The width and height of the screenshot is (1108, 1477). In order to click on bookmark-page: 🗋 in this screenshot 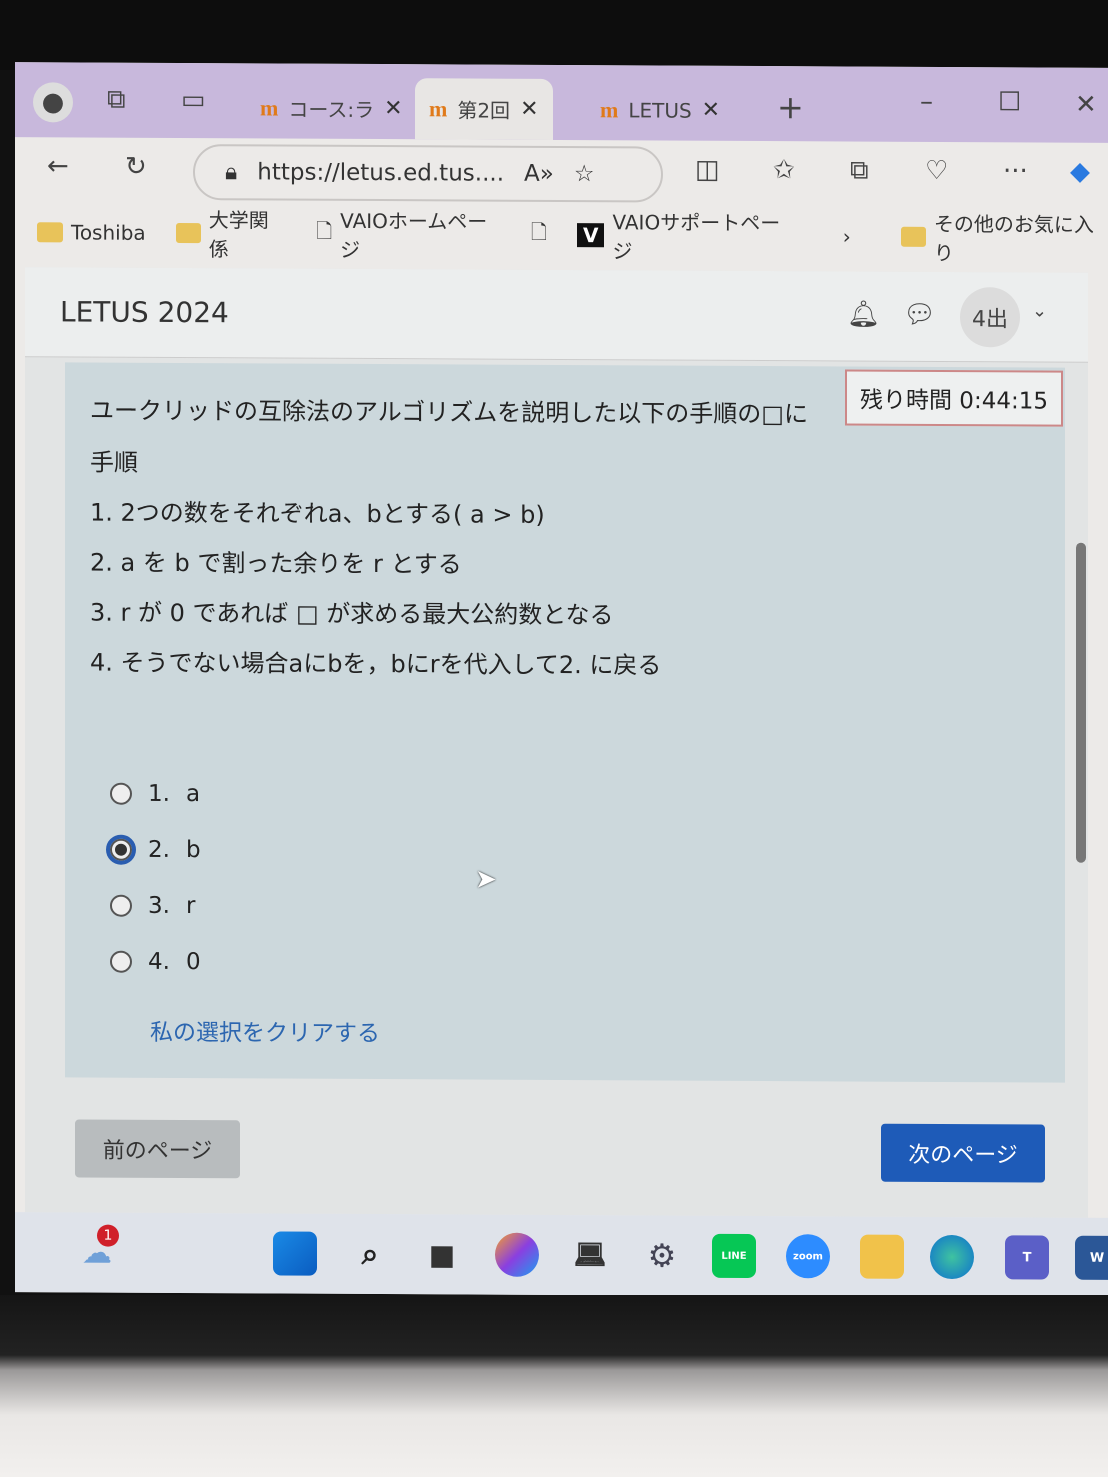, I will do `click(539, 235)`.